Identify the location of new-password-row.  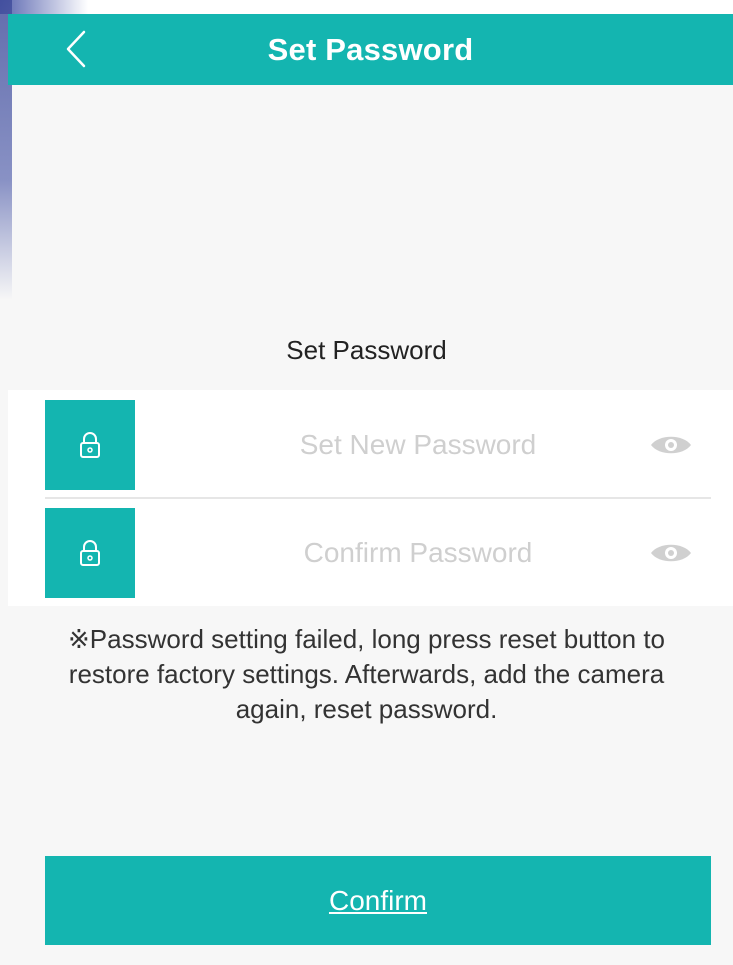
(378, 445).